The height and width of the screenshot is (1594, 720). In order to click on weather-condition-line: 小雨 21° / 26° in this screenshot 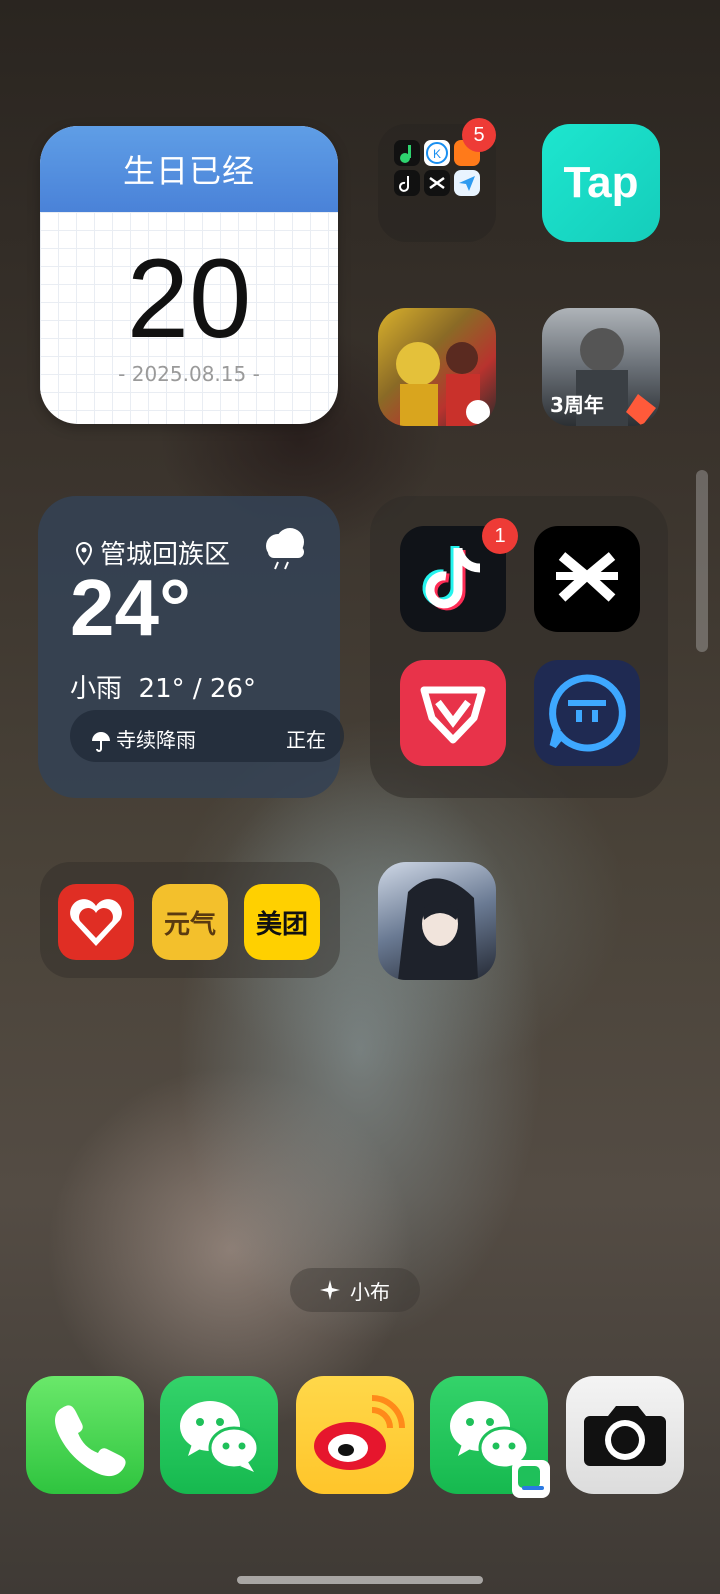, I will do `click(163, 686)`.